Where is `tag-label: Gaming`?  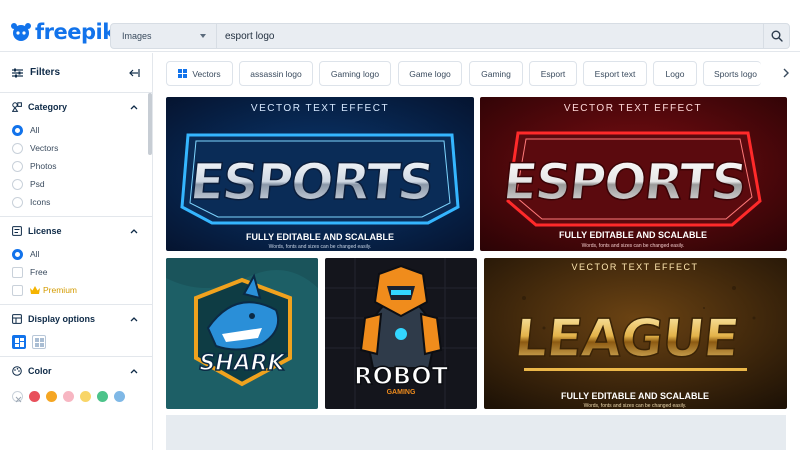 tag-label: Gaming is located at coordinates (496, 73).